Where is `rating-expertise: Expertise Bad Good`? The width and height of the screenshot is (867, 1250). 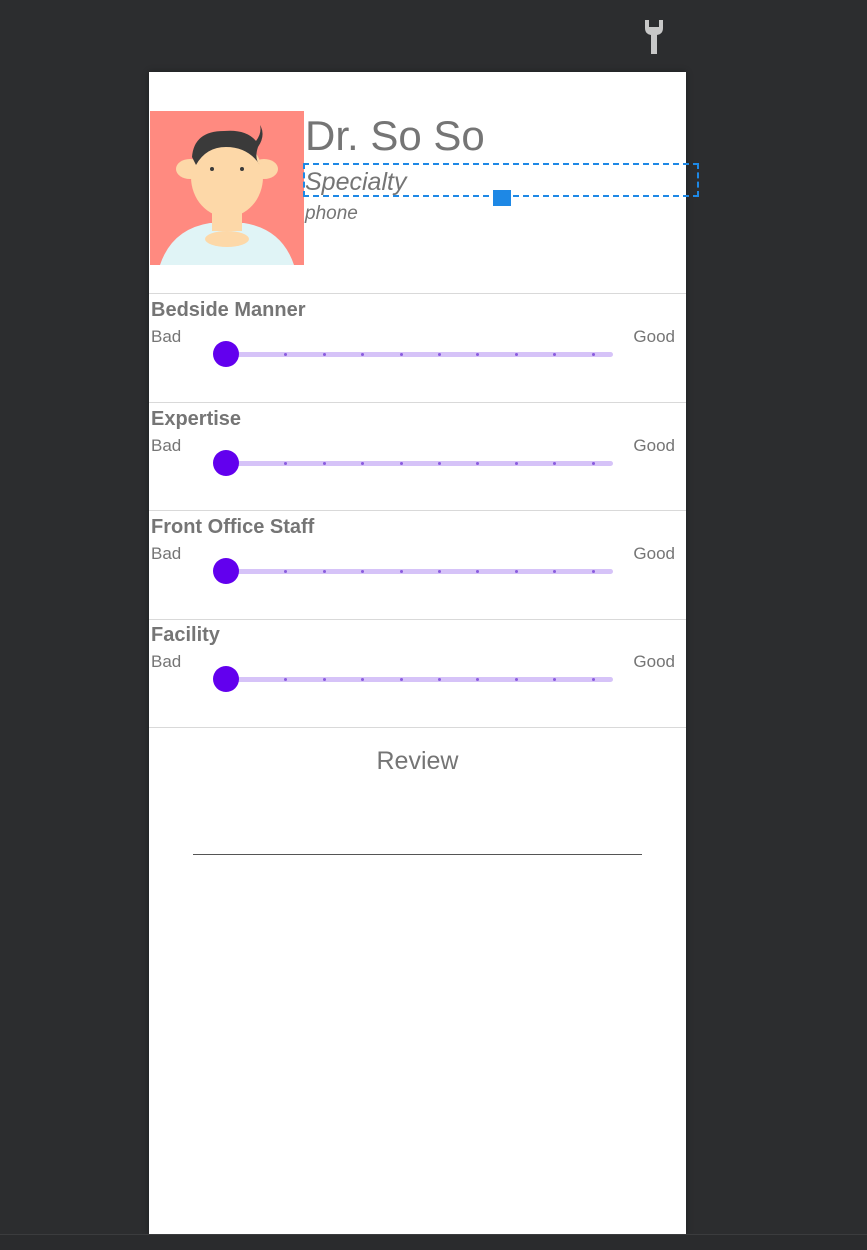 rating-expertise: Expertise Bad Good is located at coordinates (417, 457).